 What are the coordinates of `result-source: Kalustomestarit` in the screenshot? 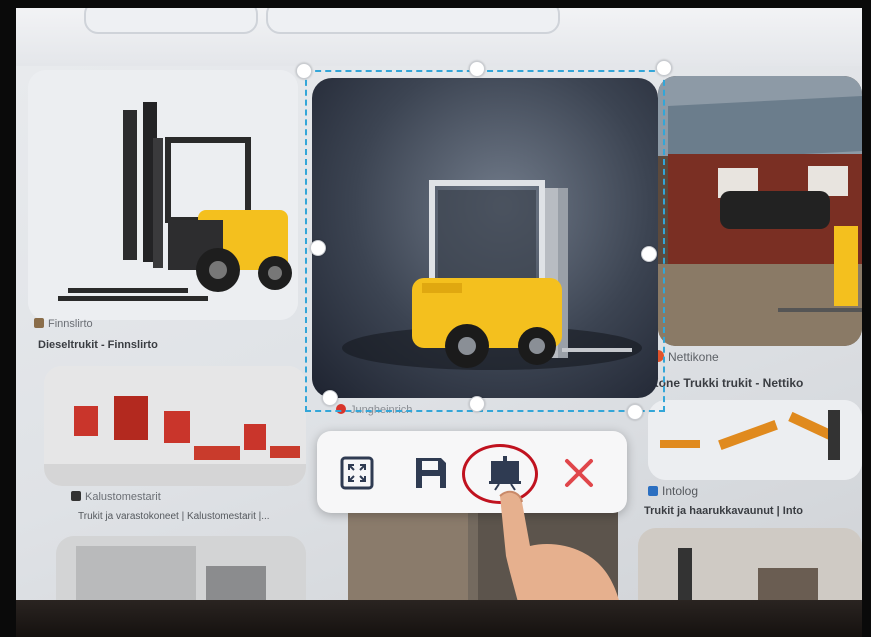 It's located at (116, 497).